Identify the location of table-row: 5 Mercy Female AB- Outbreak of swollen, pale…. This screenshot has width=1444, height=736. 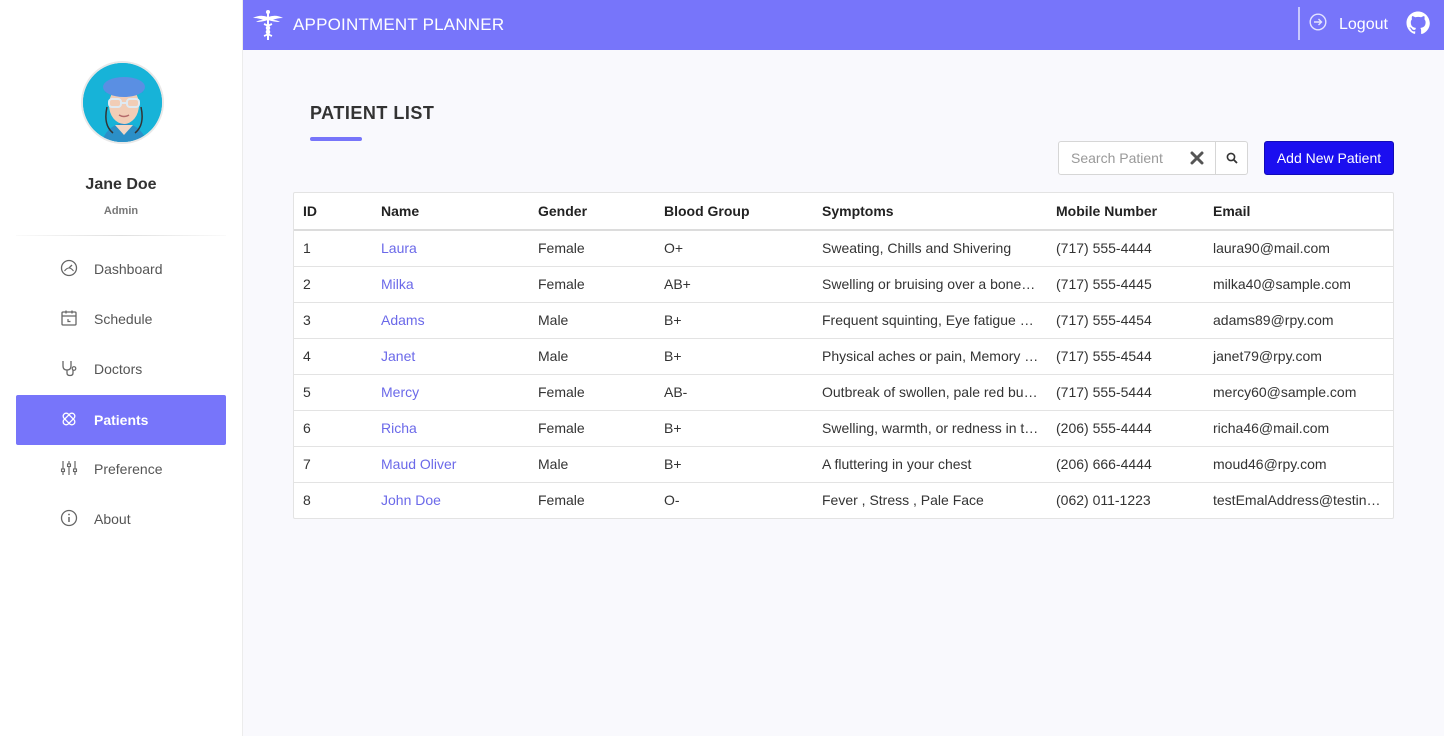
(843, 392).